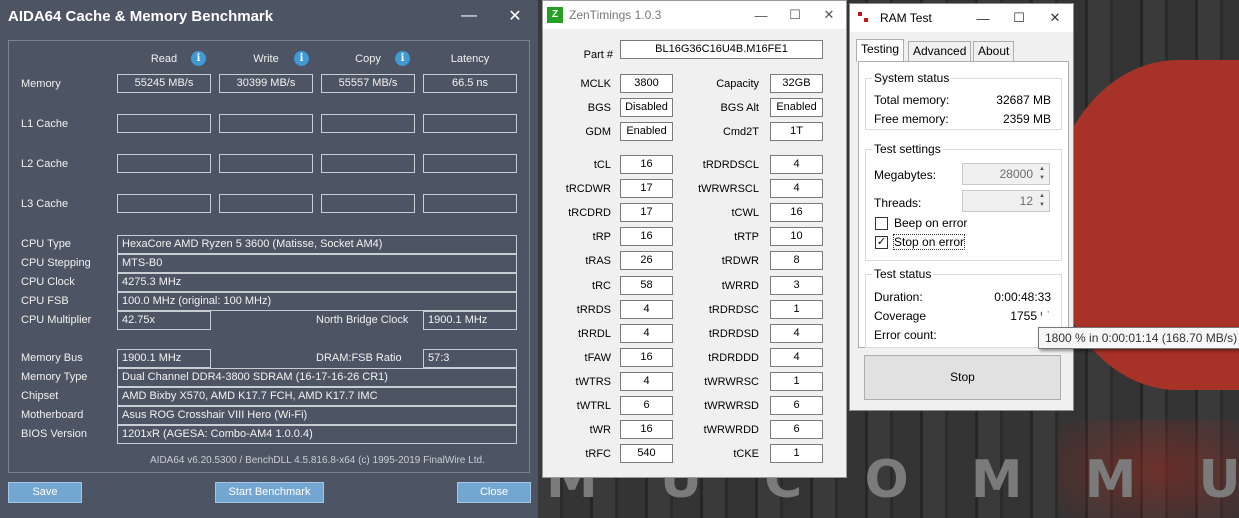 The image size is (1239, 518). I want to click on memory-latency-value: 66.5 ns, so click(470, 83).